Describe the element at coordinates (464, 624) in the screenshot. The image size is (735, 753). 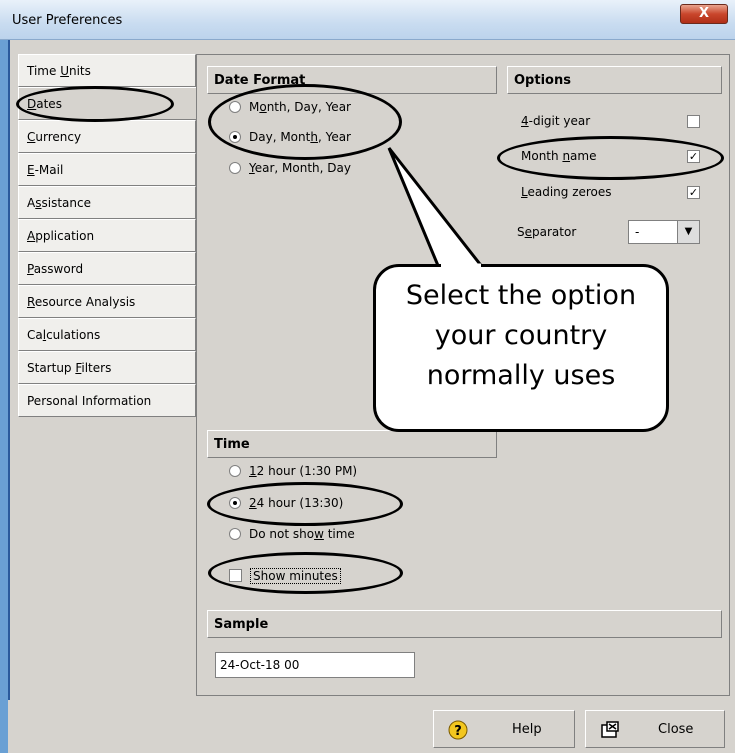
I see `sample-heading: Sample` at that location.